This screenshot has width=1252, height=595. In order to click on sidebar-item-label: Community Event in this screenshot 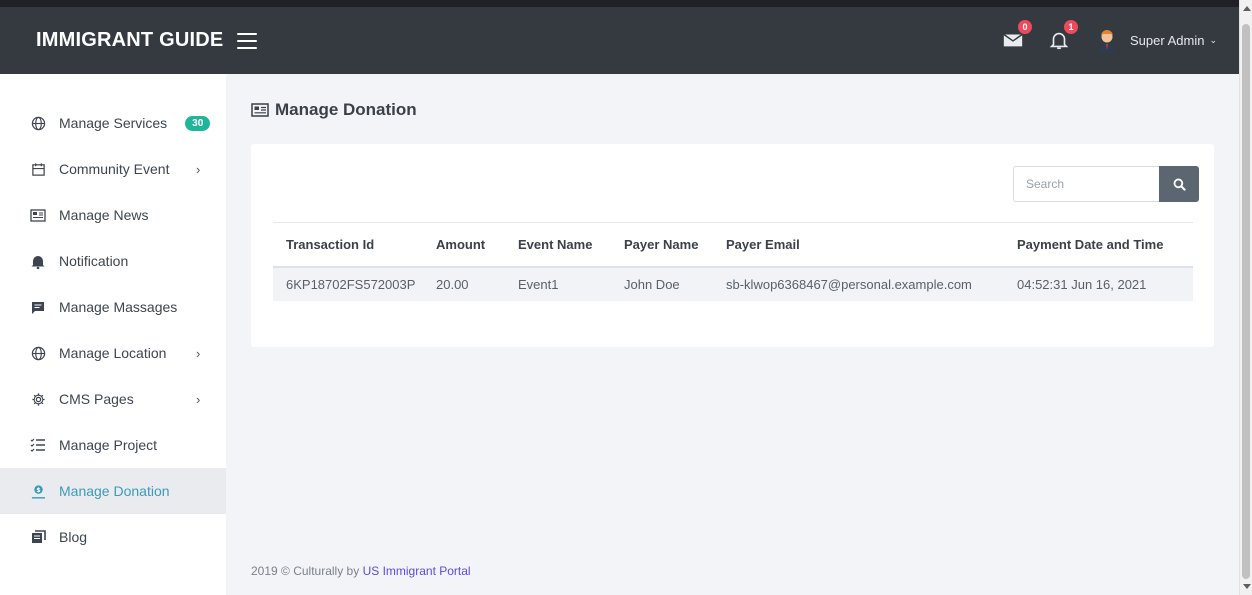, I will do `click(114, 169)`.